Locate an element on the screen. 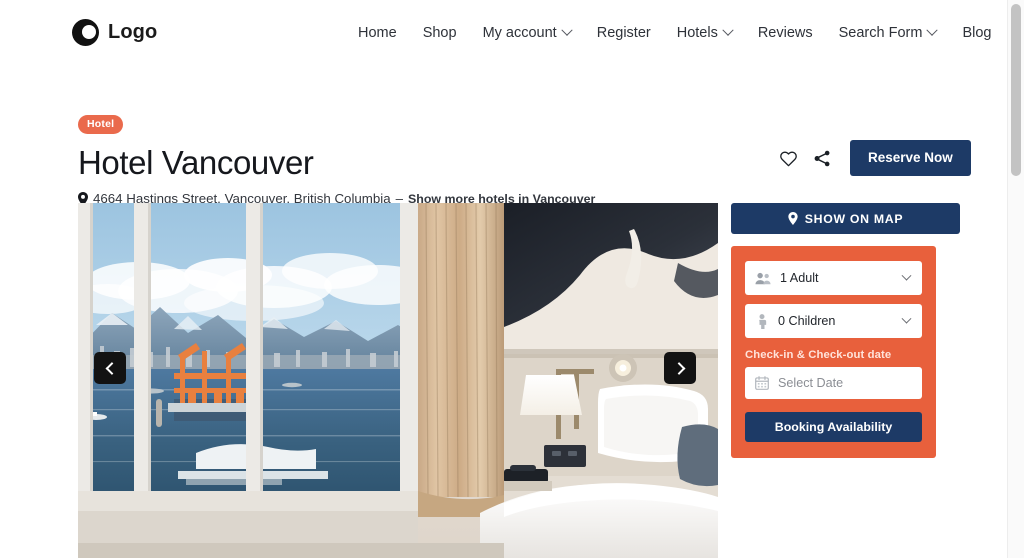 Image resolution: width=1024 pixels, height=558 pixels. nav-label: Hotels is located at coordinates (697, 33).